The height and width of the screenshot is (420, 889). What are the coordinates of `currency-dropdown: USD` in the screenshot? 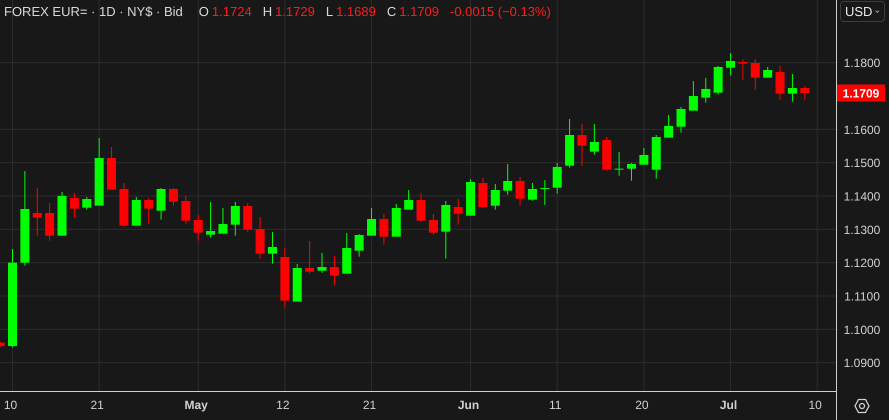 It's located at (862, 11).